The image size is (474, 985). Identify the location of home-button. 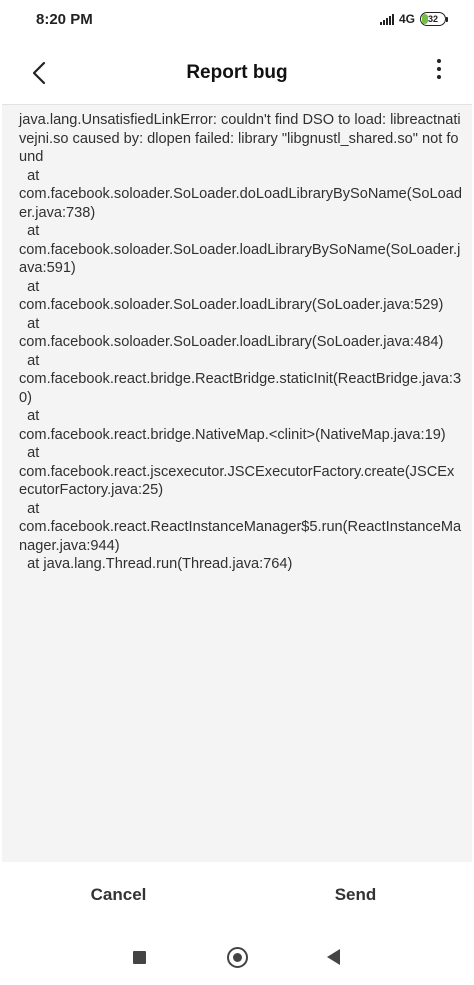
(237, 957).